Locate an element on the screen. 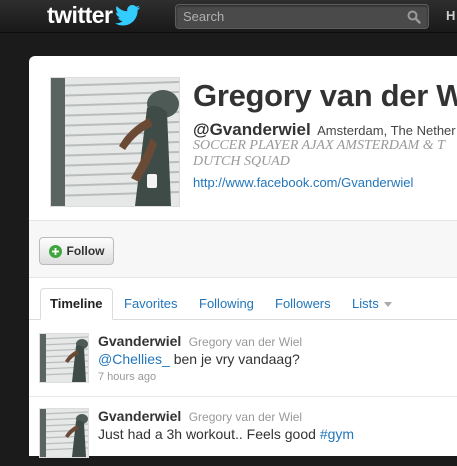 This screenshot has width=457, height=466. top-bar: twitter H is located at coordinates (228, 16).